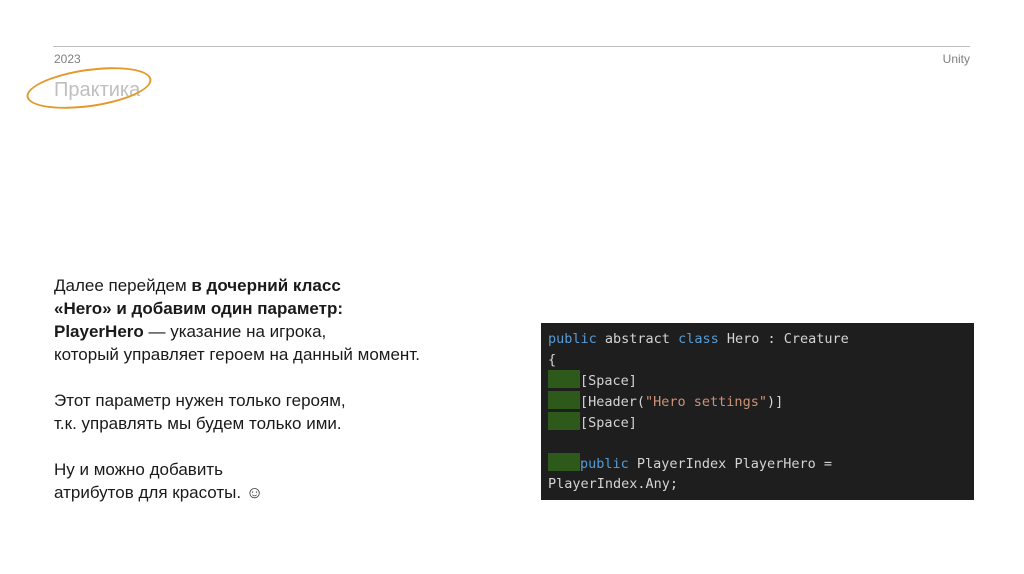 Image resolution: width=1024 pixels, height=574 pixels. I want to click on code-line-7: public PlayerIndex PlayerHero =, so click(758, 463).